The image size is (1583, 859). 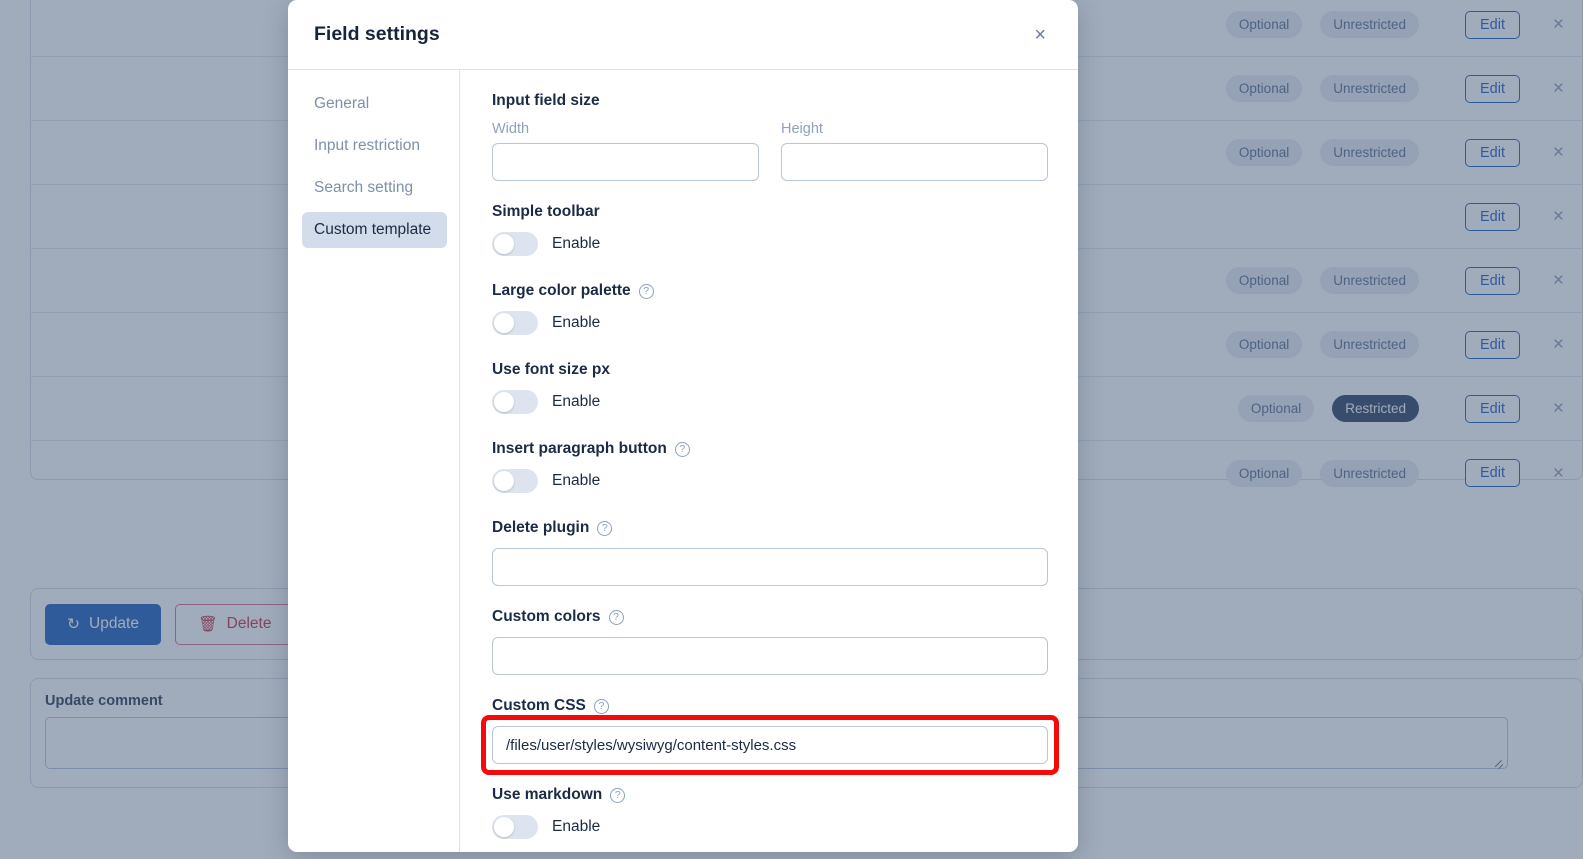 What do you see at coordinates (561, 290) in the screenshot?
I see `large-color-palette-label: Large color palette` at bounding box center [561, 290].